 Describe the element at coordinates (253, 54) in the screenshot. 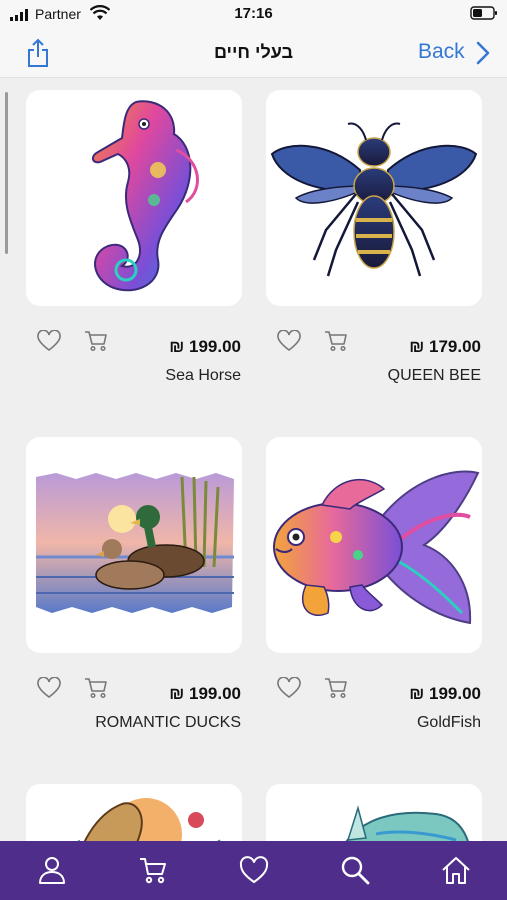

I see `navigation-bar: בעלי חיים Back` at that location.